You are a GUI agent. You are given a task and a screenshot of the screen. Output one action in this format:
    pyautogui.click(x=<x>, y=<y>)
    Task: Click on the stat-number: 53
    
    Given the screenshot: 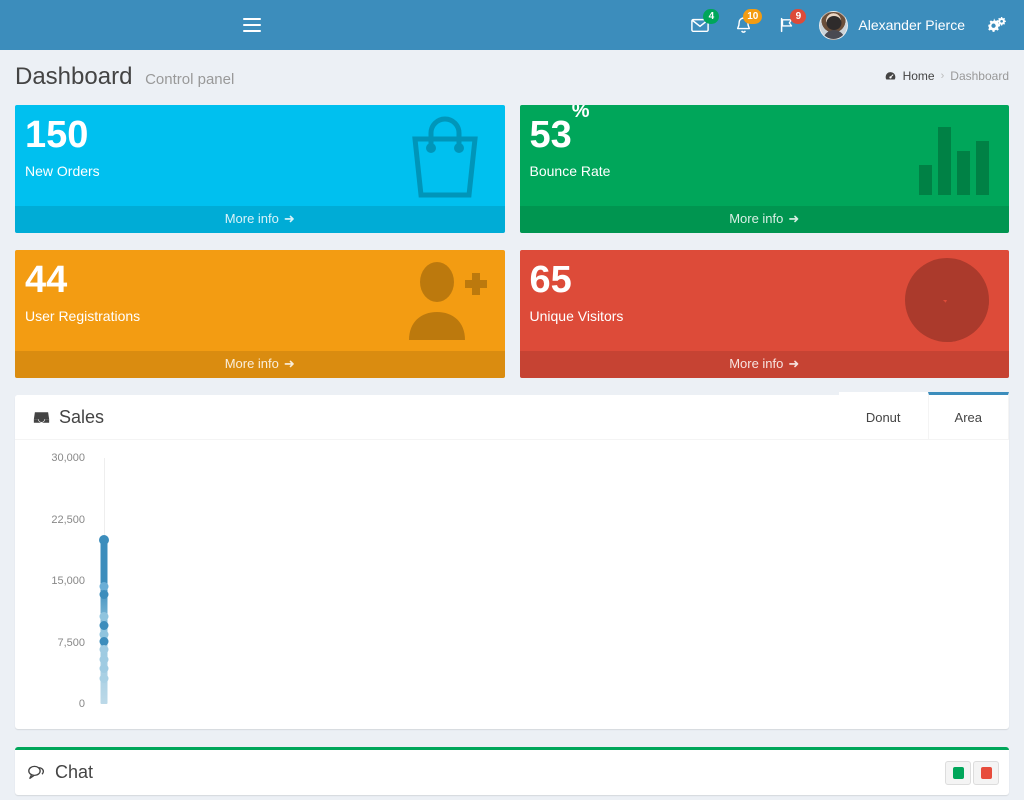 What is the action you would take?
    pyautogui.click(x=550, y=135)
    